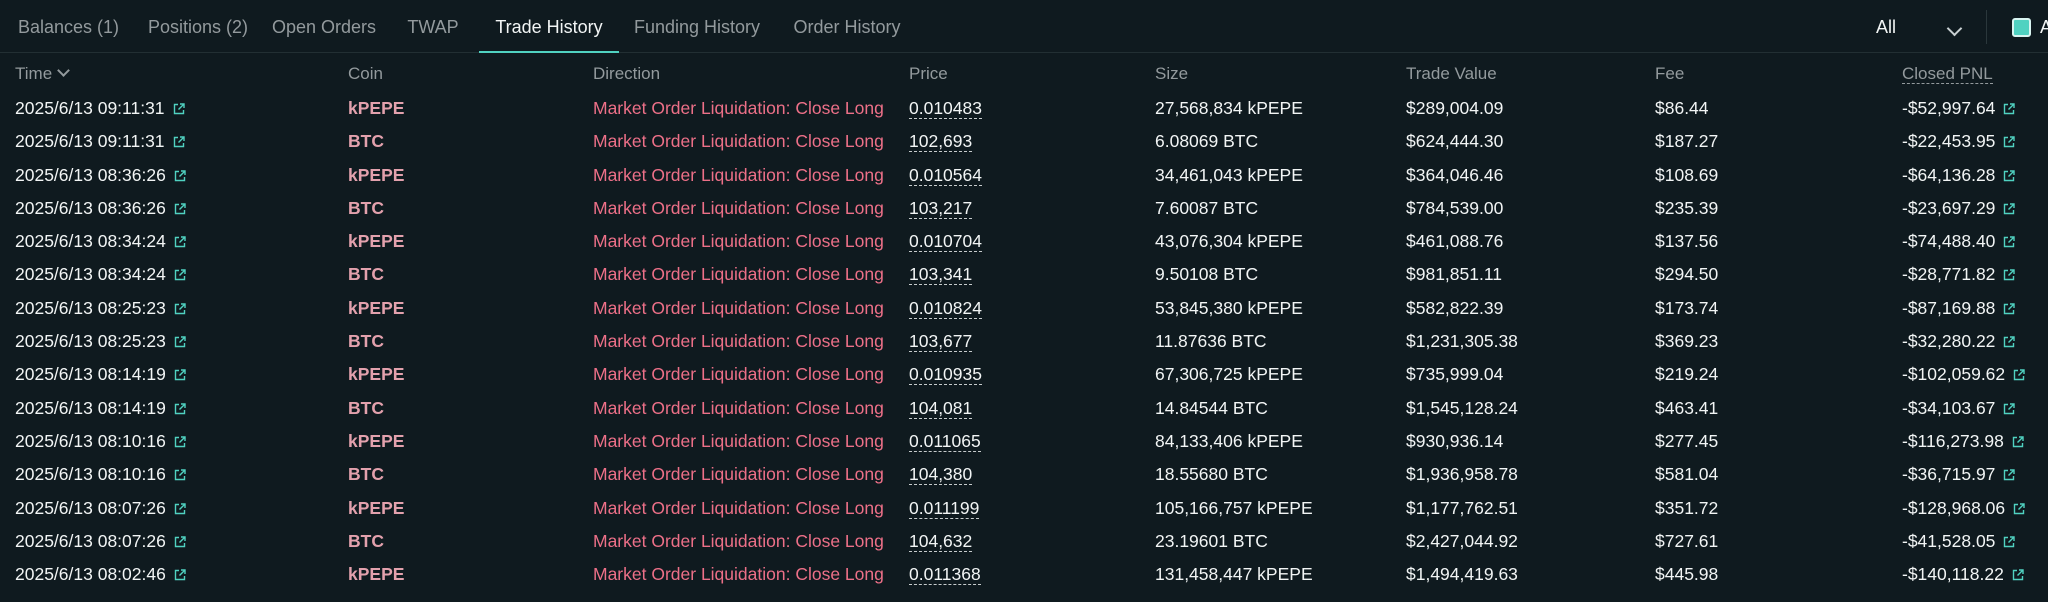 The image size is (2048, 602). Describe the element at coordinates (941, 408) in the screenshot. I see `trade-price-text: 104,081` at that location.